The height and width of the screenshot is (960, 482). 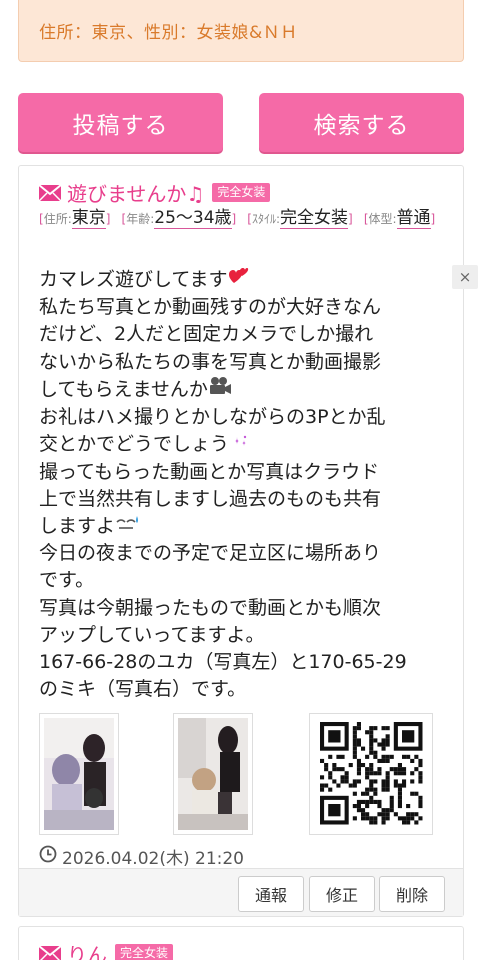 What do you see at coordinates (179, 218) in the screenshot?
I see `tag-age: [年齢:25〜34歳]` at bounding box center [179, 218].